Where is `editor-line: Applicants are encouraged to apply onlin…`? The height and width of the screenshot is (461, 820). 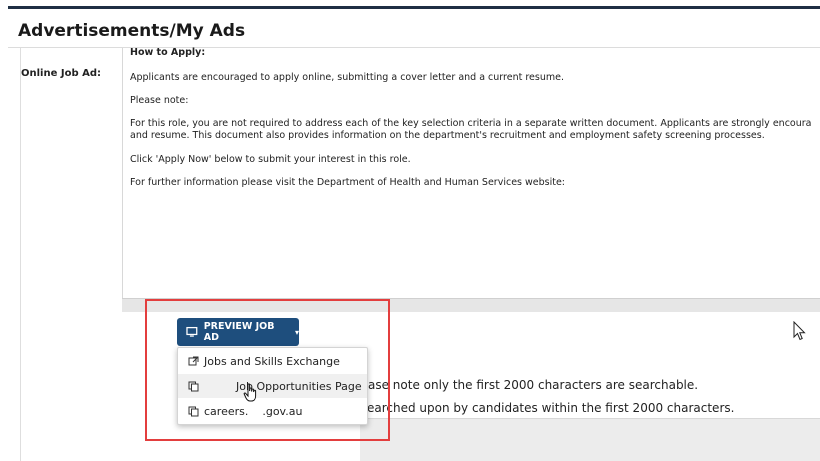
editor-line: Applicants are encouraged to apply onlin… is located at coordinates (347, 77).